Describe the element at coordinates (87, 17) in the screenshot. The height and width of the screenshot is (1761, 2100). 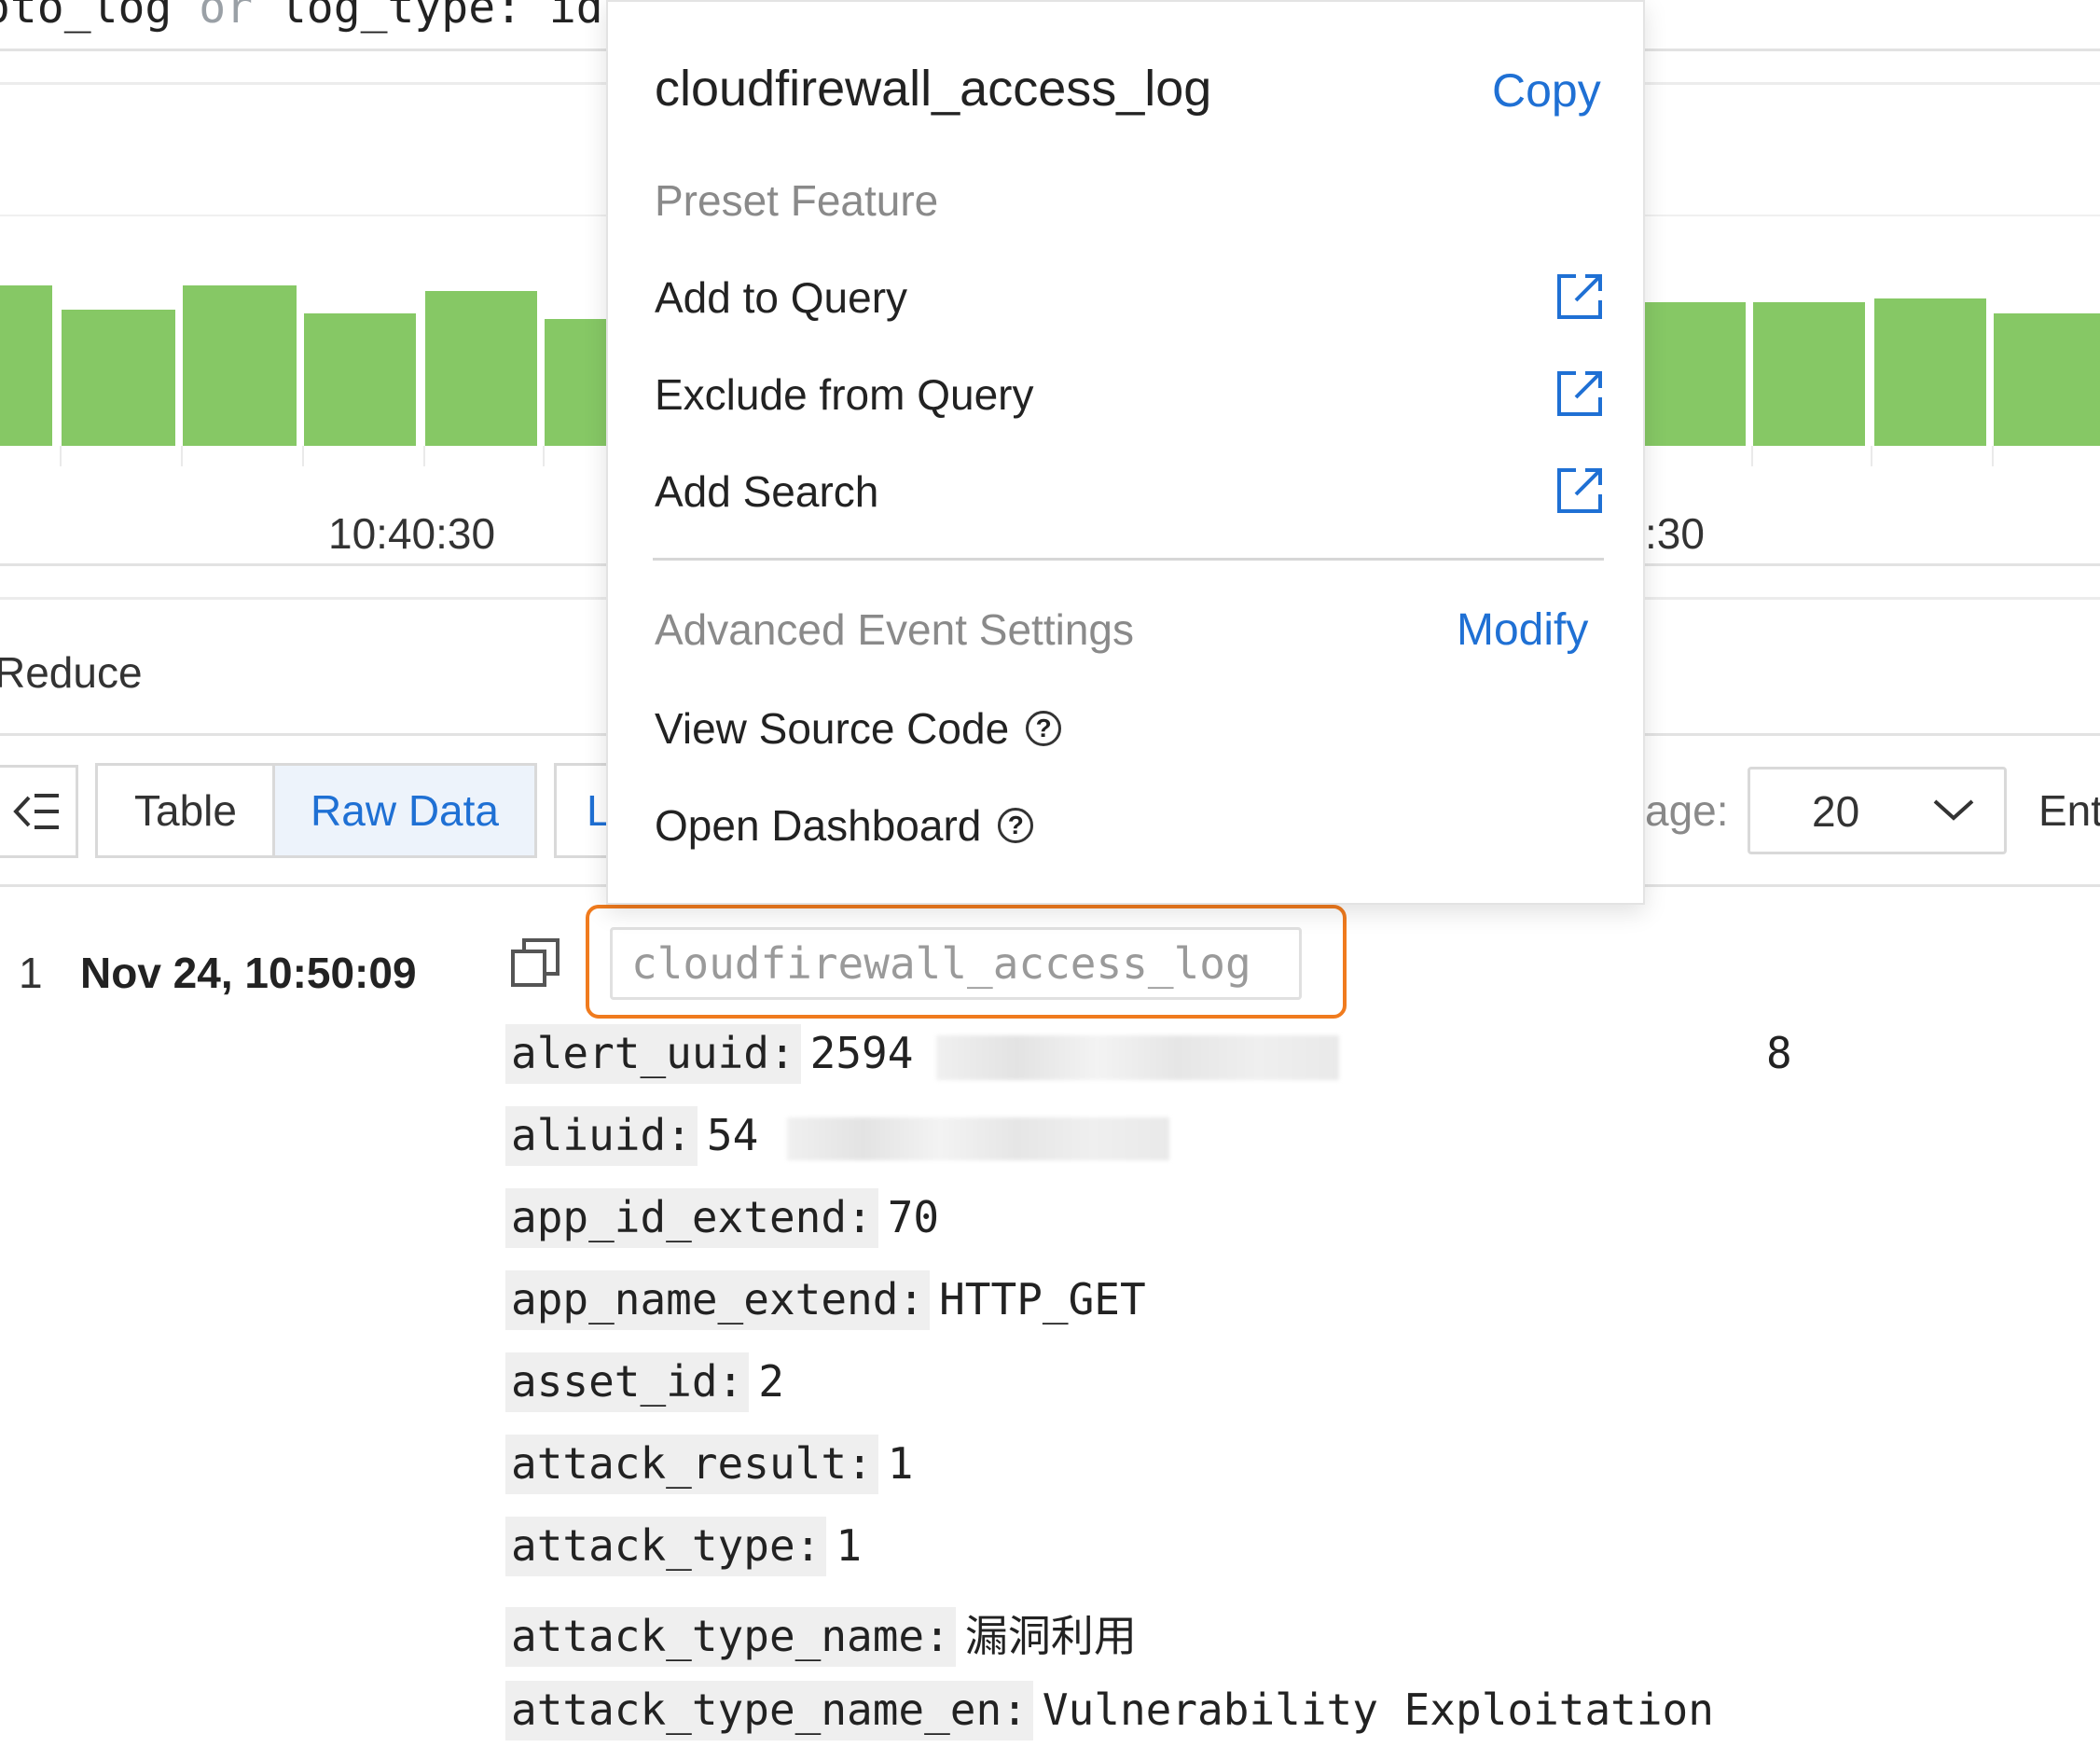
I see `query-text-left: oto_log` at that location.